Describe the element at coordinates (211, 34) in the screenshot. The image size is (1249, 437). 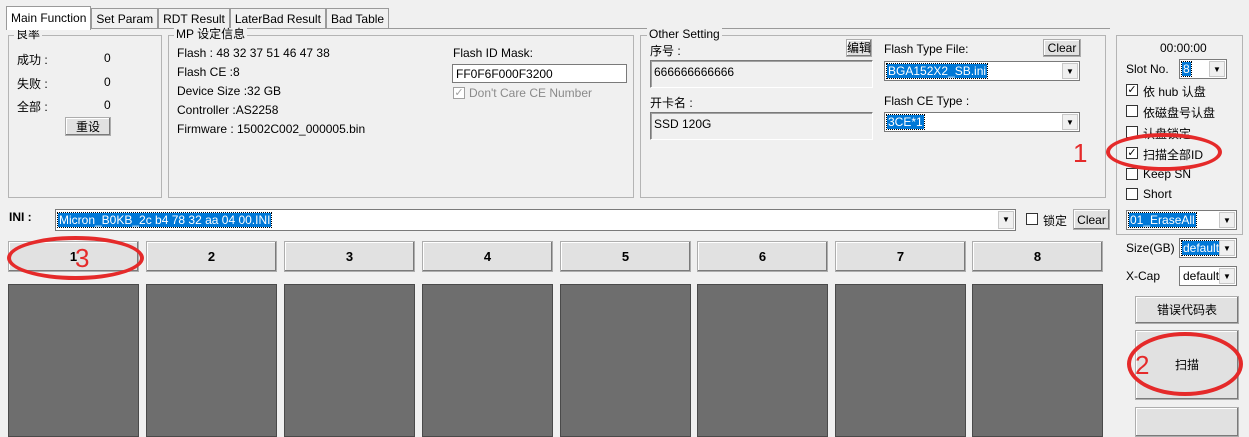
I see `mp-info-legend: MP 设定信息` at that location.